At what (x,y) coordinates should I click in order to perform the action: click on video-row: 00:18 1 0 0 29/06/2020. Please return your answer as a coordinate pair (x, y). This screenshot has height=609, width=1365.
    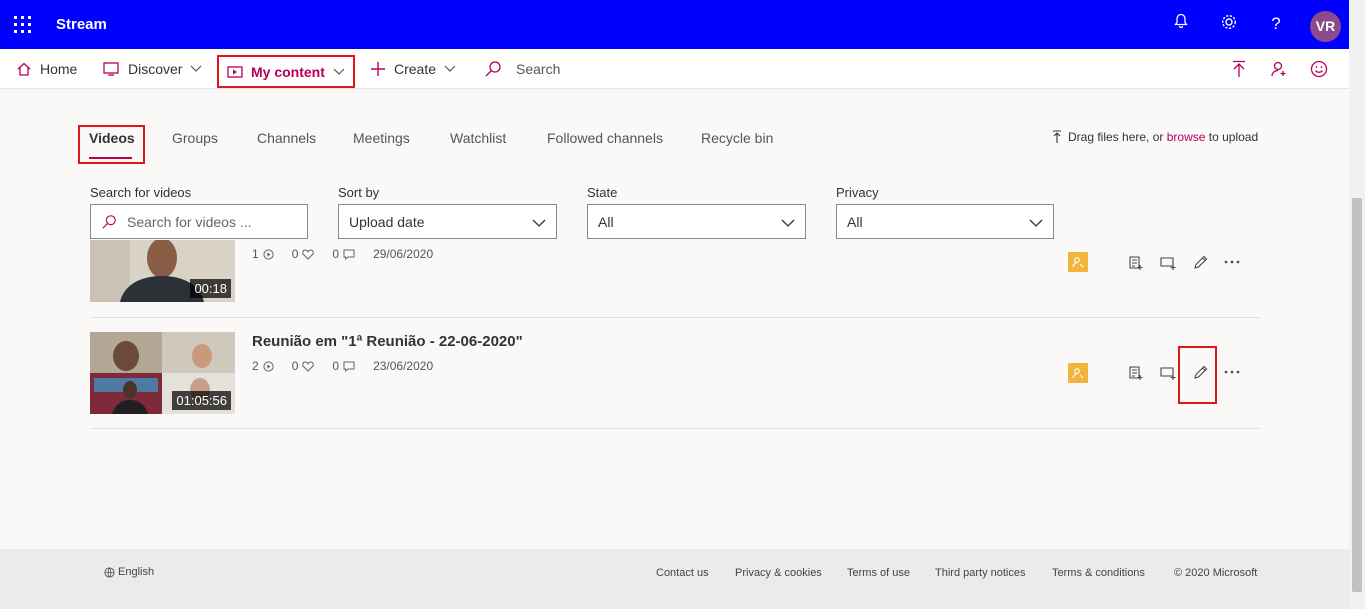
    Looking at the image, I should click on (675, 278).